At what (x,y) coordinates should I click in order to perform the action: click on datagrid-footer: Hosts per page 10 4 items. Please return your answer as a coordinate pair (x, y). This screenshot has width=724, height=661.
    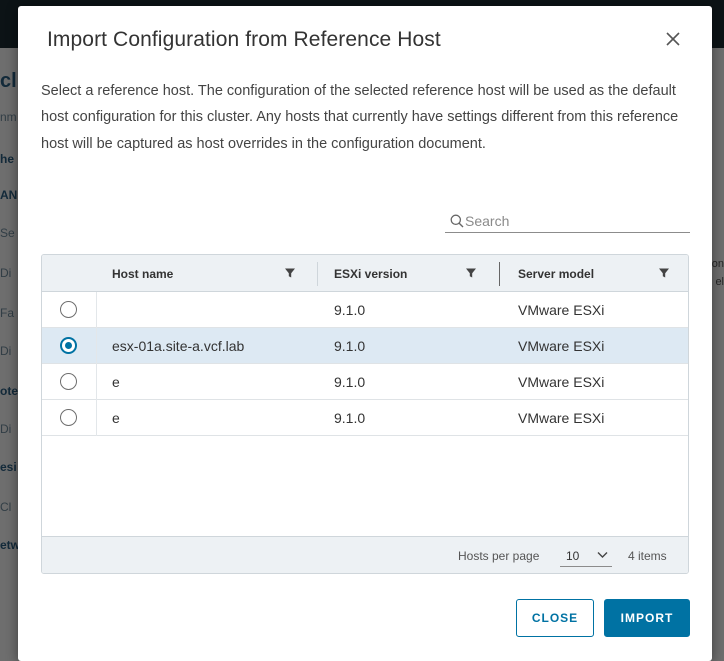
    Looking at the image, I should click on (365, 554).